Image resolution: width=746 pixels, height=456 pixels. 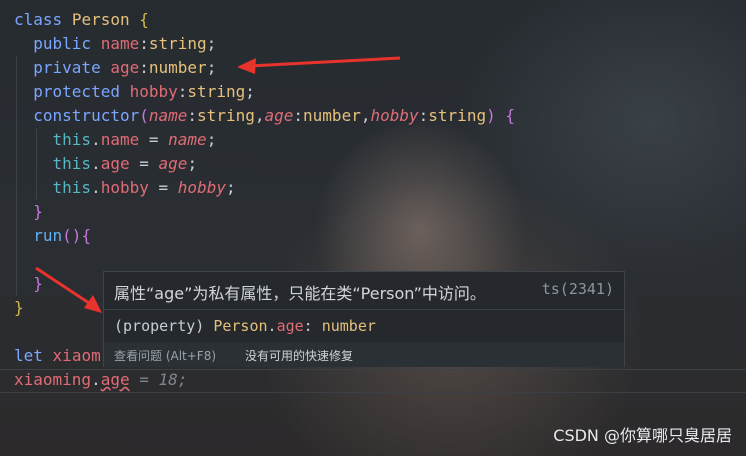 I want to click on arrow-age-declaration, so click(x=319, y=65).